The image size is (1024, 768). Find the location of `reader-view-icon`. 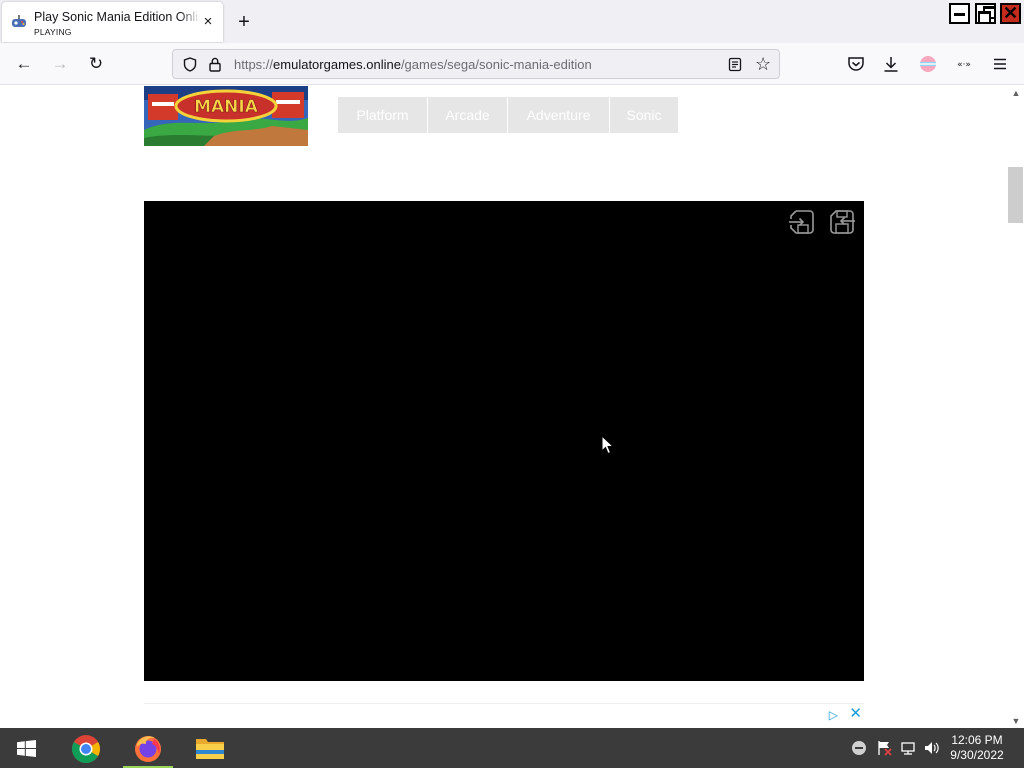

reader-view-icon is located at coordinates (735, 64).